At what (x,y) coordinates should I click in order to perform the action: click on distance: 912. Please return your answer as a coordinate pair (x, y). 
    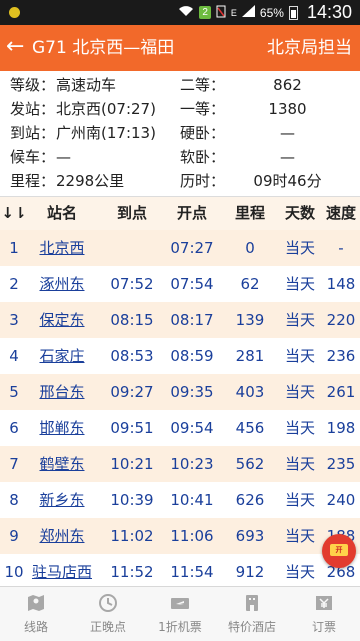
    Looking at the image, I should click on (250, 572).